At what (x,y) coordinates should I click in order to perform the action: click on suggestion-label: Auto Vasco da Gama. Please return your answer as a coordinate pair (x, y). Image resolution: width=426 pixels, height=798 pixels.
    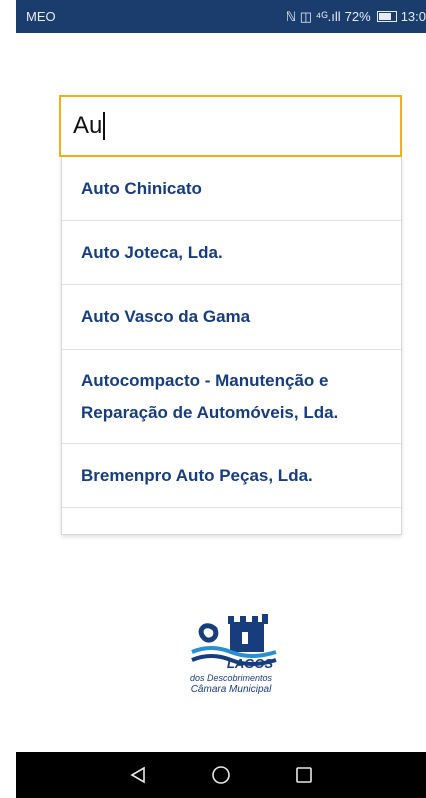
    Looking at the image, I should click on (166, 316).